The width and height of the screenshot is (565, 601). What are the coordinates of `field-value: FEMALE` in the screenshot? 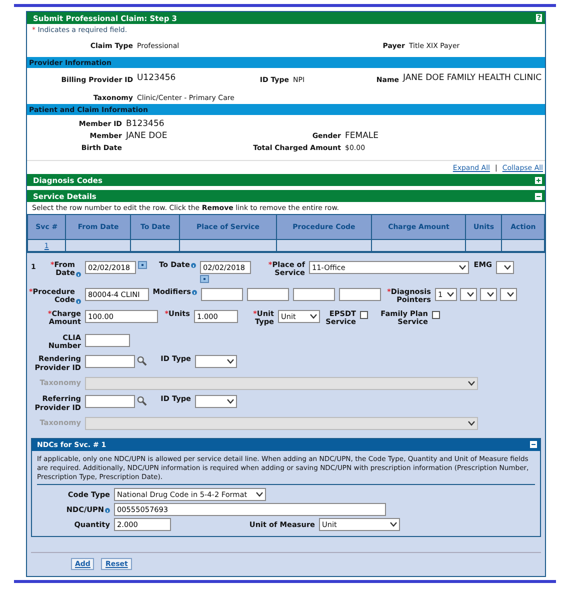 It's located at (362, 136).